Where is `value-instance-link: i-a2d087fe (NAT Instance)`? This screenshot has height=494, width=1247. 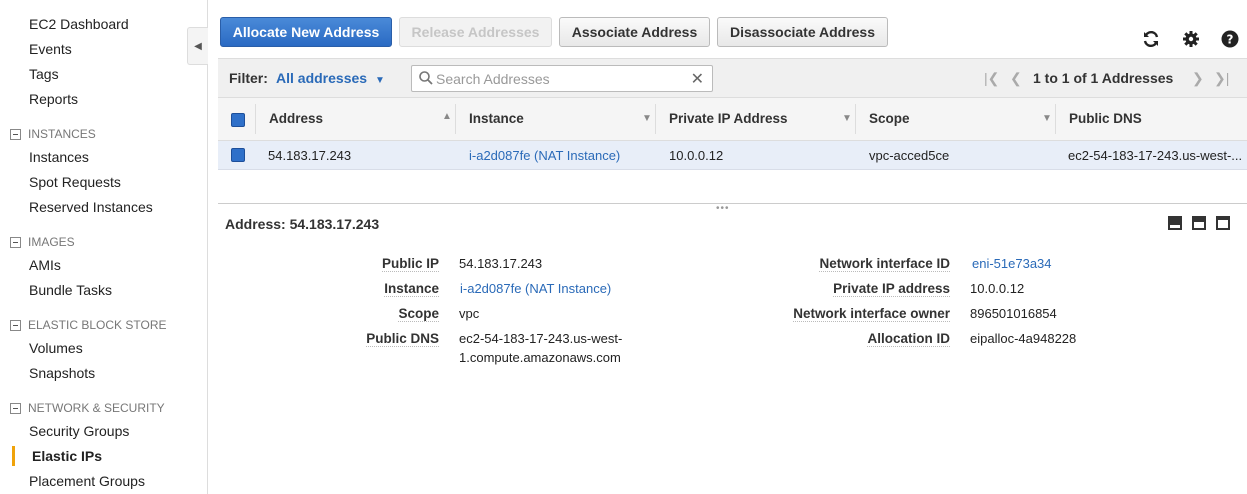 value-instance-link: i-a2d087fe (NAT Instance) is located at coordinates (535, 288).